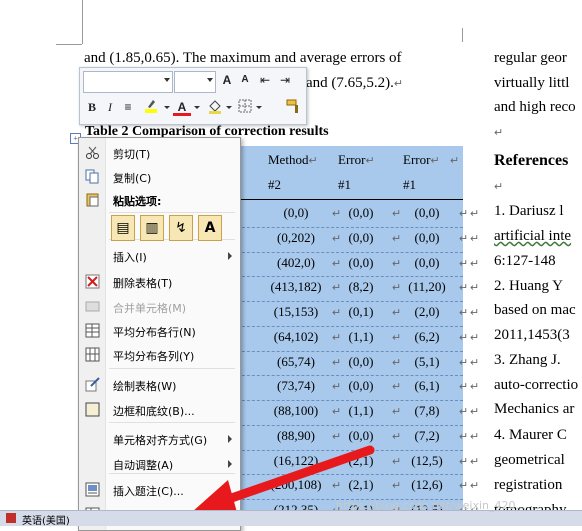  Describe the element at coordinates (421, 159) in the screenshot. I see `table-header-error2: Error↵` at that location.